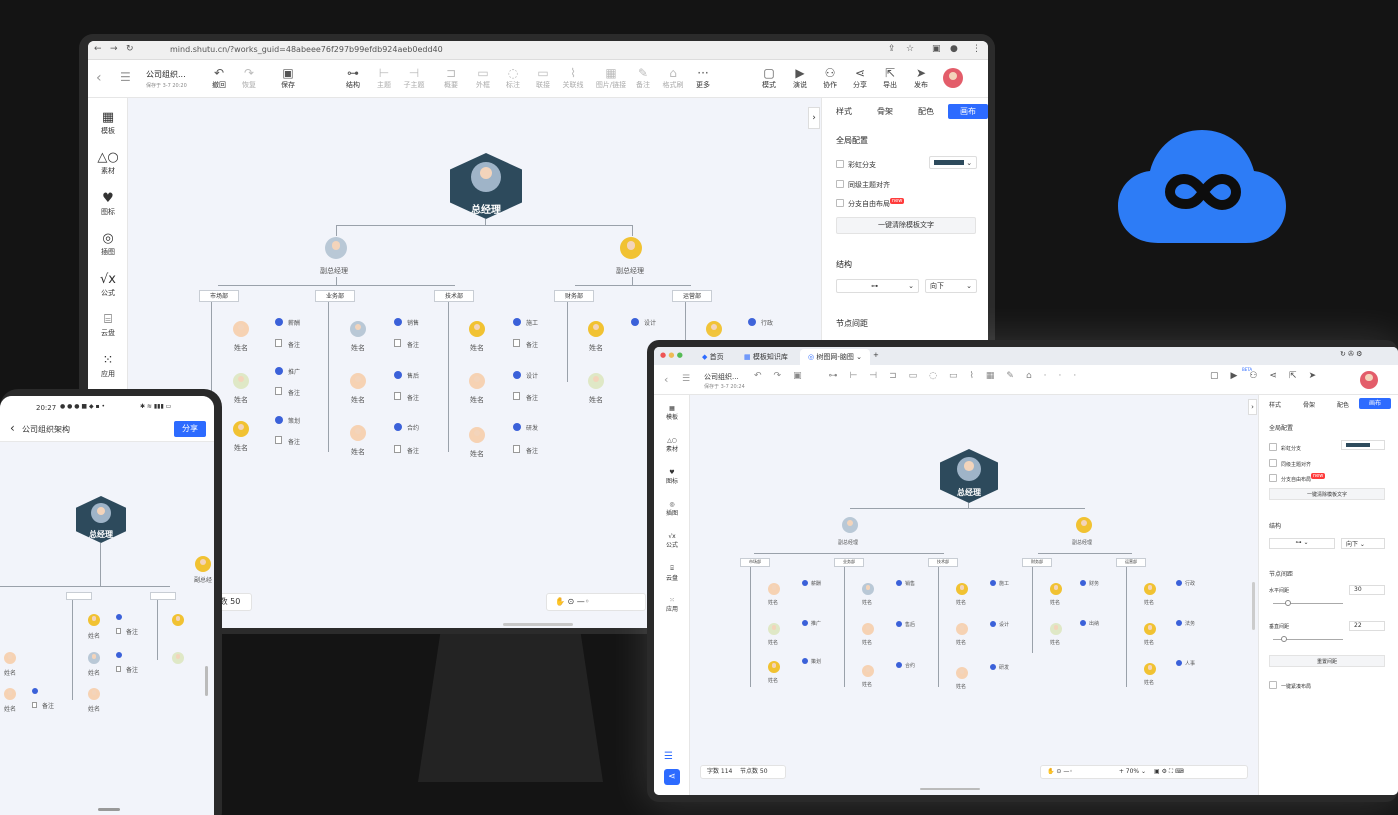 Image resolution: width=1398 pixels, height=815 pixels. What do you see at coordinates (672, 477) in the screenshot?
I see `sidebar-item-icon: ♥ 图标` at bounding box center [672, 477].